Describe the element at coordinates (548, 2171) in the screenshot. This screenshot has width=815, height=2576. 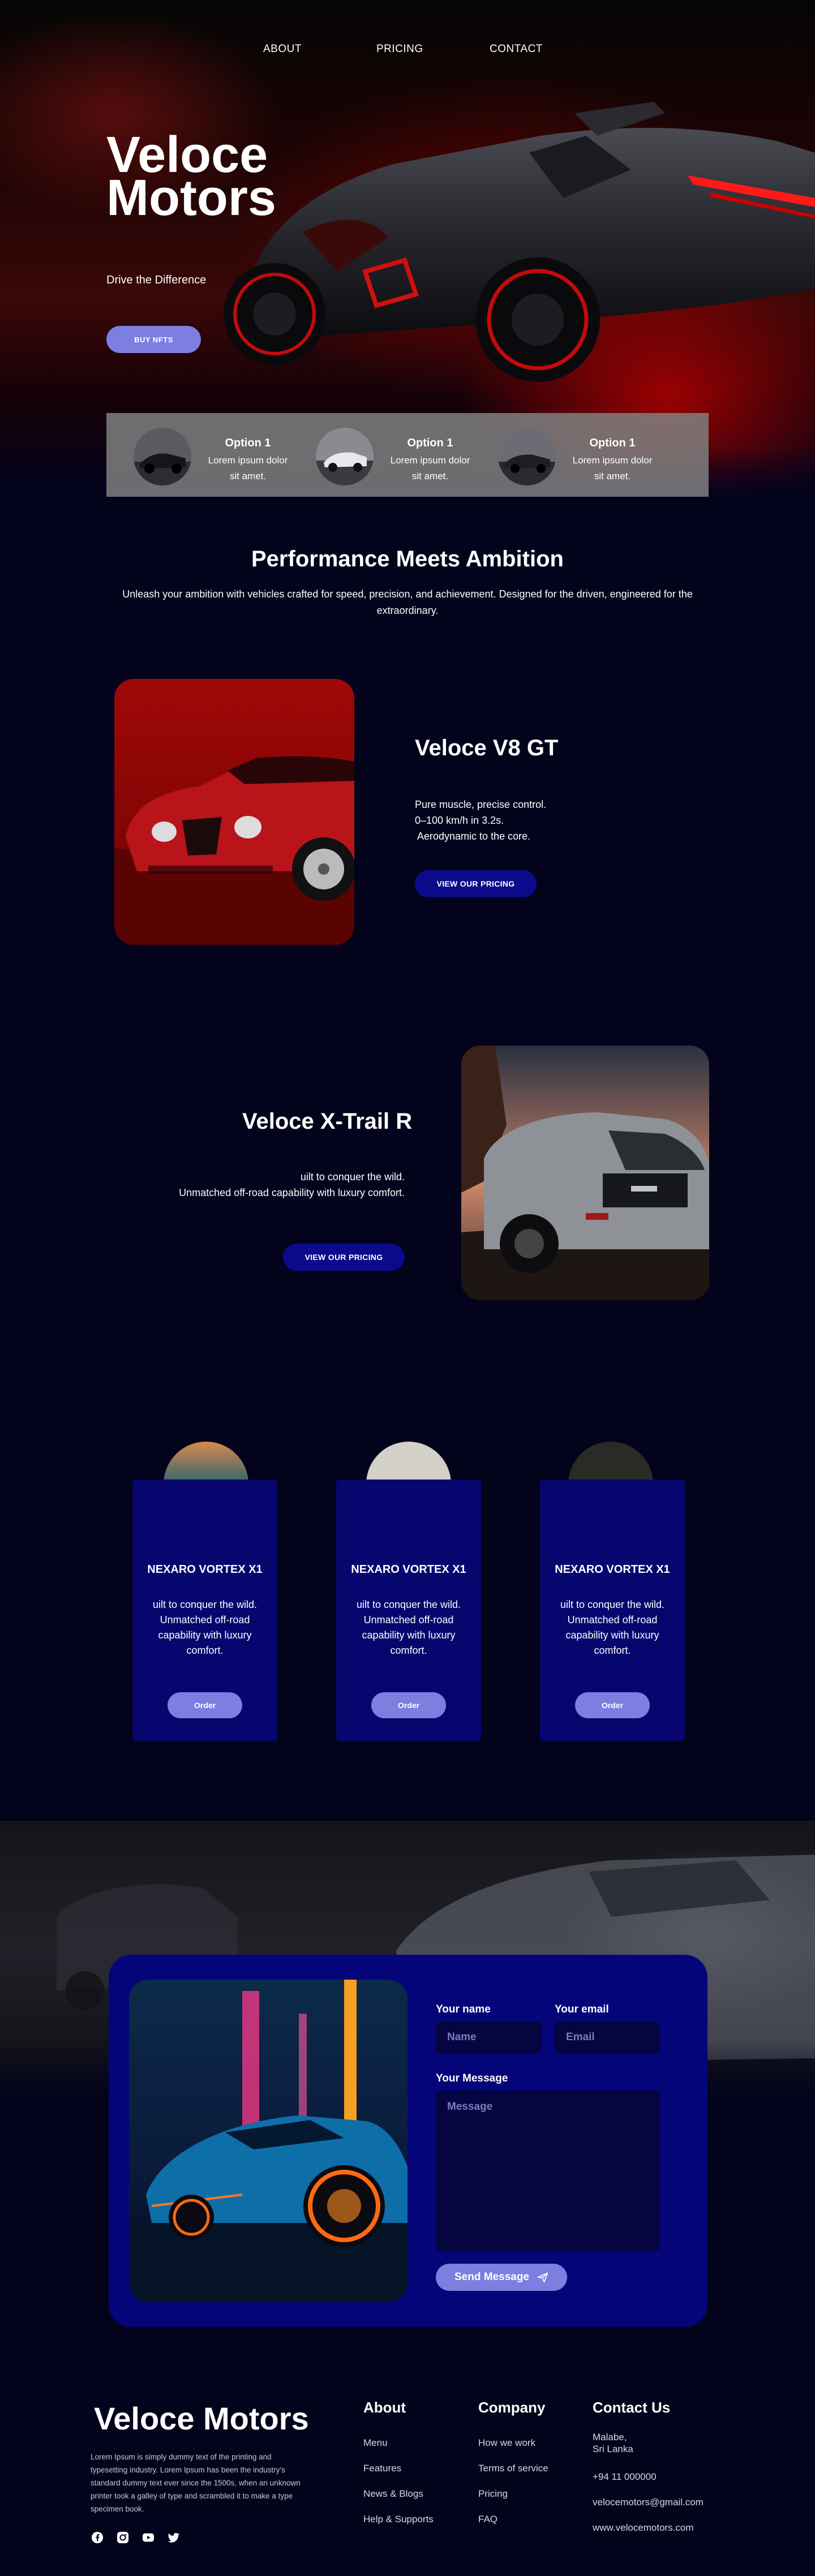
I see `message-textarea` at that location.